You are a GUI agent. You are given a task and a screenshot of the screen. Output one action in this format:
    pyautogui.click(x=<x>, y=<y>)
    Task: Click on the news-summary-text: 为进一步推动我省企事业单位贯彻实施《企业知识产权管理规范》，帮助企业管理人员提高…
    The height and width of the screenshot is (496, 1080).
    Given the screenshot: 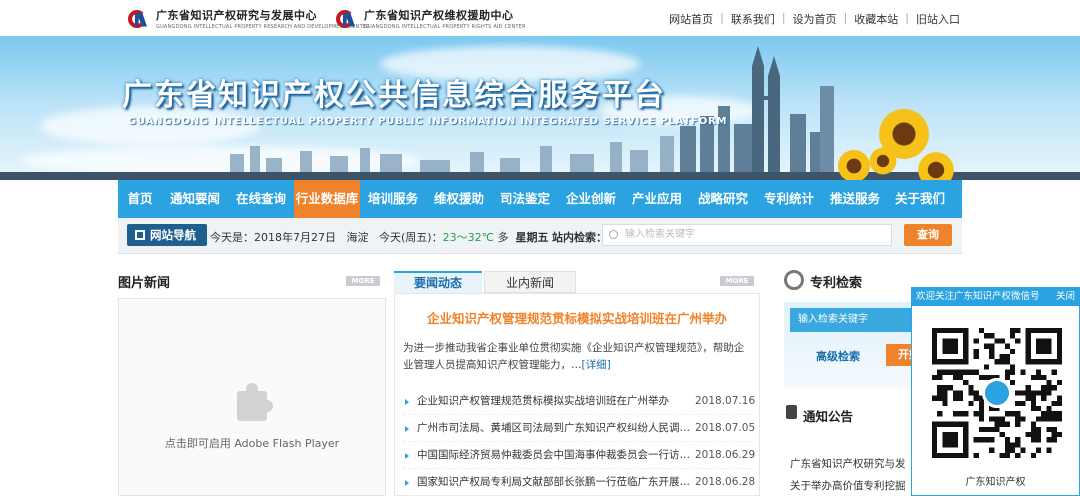 What is the action you would take?
    pyautogui.click(x=574, y=356)
    